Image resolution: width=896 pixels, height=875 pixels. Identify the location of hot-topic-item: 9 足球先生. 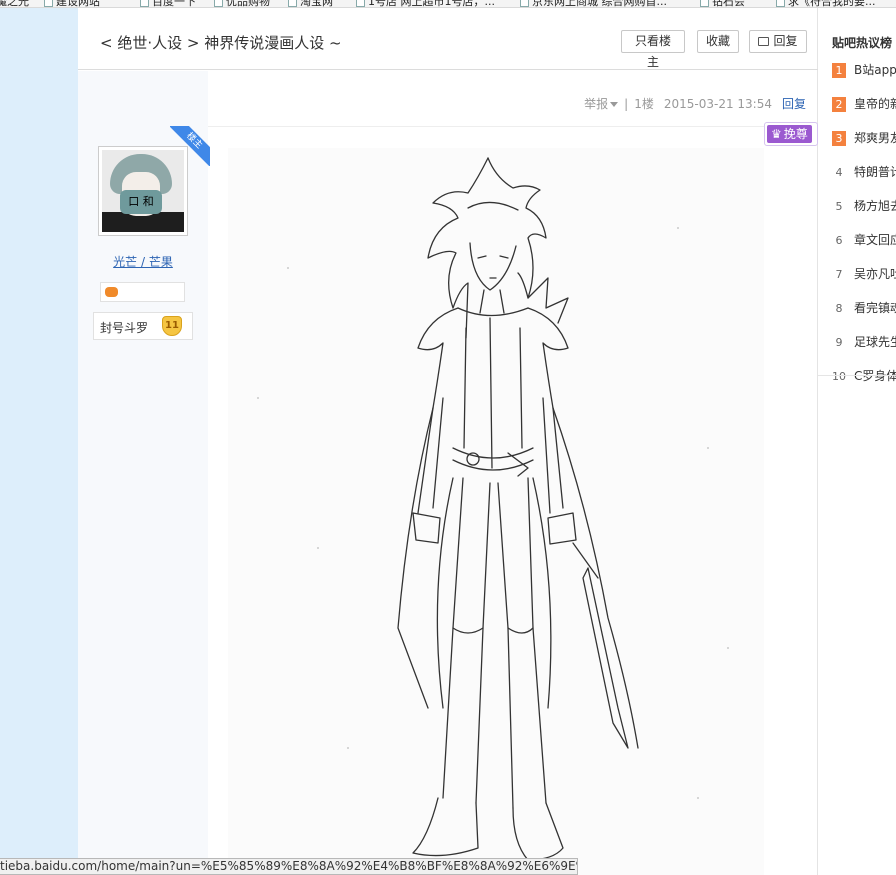
(864, 352).